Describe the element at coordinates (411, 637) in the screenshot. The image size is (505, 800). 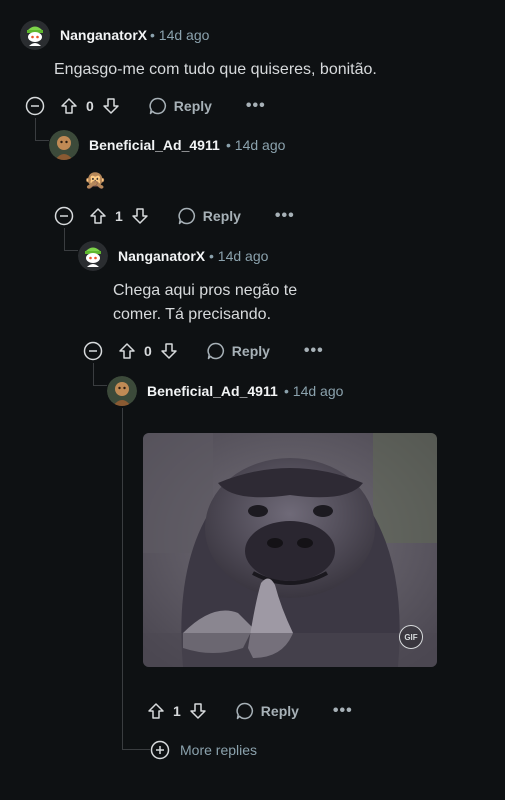
I see `gif-badge: GIF` at that location.